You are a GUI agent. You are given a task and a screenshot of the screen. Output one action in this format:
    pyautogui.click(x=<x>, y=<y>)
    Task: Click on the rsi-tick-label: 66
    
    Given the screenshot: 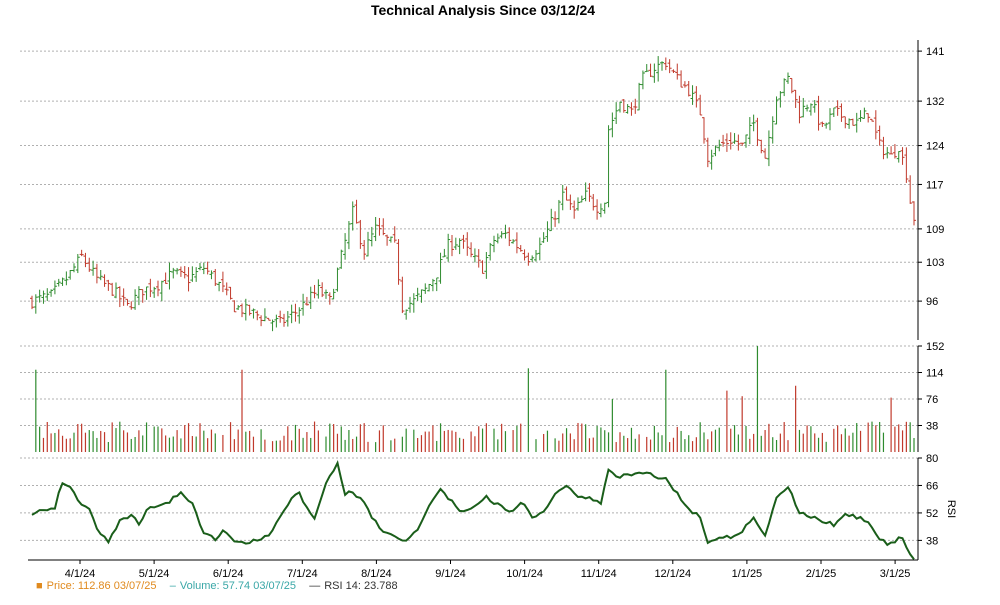 What is the action you would take?
    pyautogui.click(x=932, y=486)
    